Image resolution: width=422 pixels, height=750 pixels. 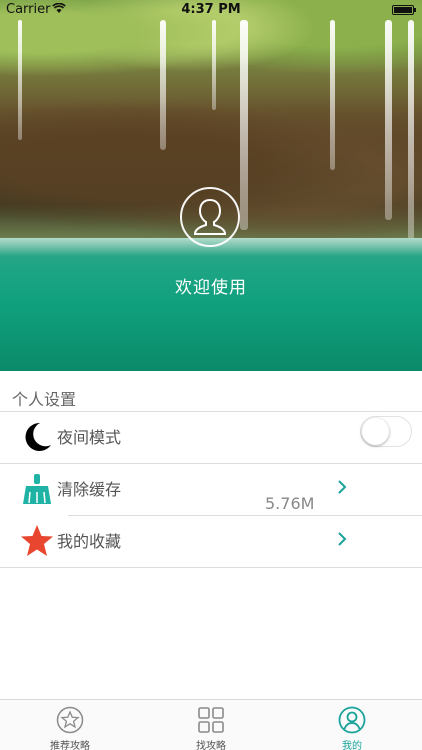 I want to click on user-avatar-icon, so click(x=210, y=216).